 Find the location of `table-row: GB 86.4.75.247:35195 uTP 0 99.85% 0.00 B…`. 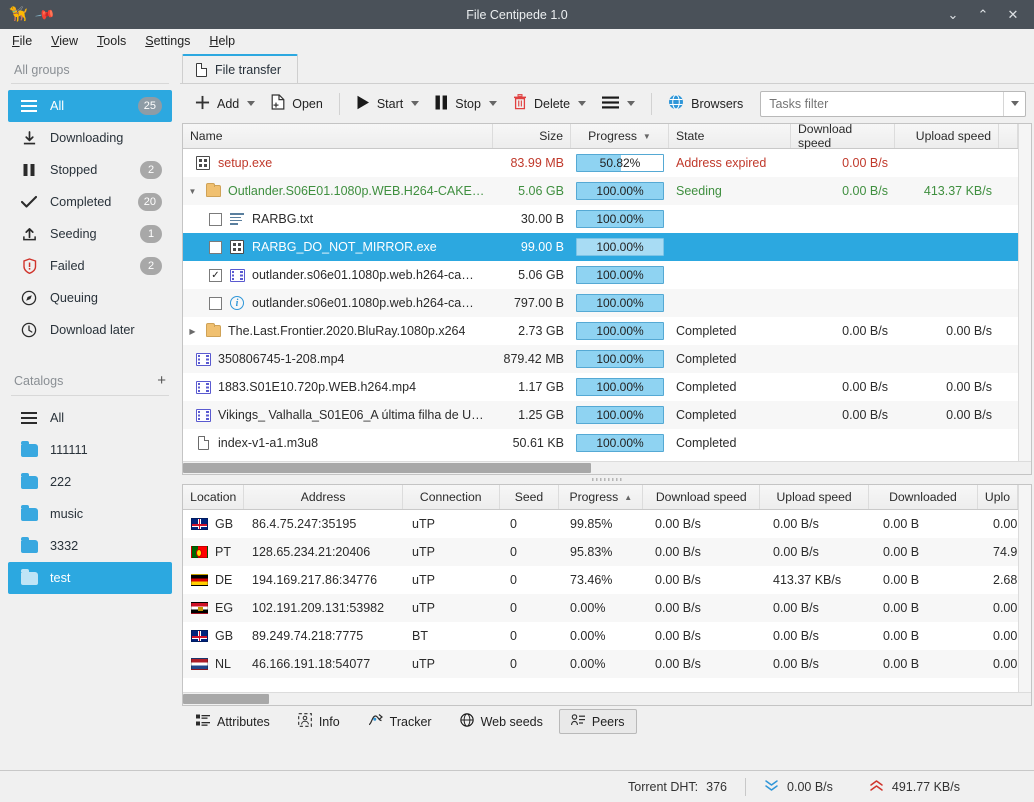

table-row: GB 86.4.75.247:35195 uTP 0 99.85% 0.00 B… is located at coordinates (600, 524).